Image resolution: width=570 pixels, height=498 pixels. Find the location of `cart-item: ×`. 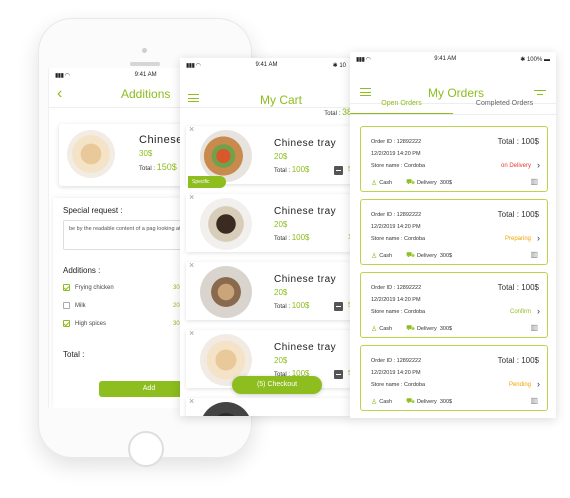

cart-item: × is located at coordinates (269, 406).